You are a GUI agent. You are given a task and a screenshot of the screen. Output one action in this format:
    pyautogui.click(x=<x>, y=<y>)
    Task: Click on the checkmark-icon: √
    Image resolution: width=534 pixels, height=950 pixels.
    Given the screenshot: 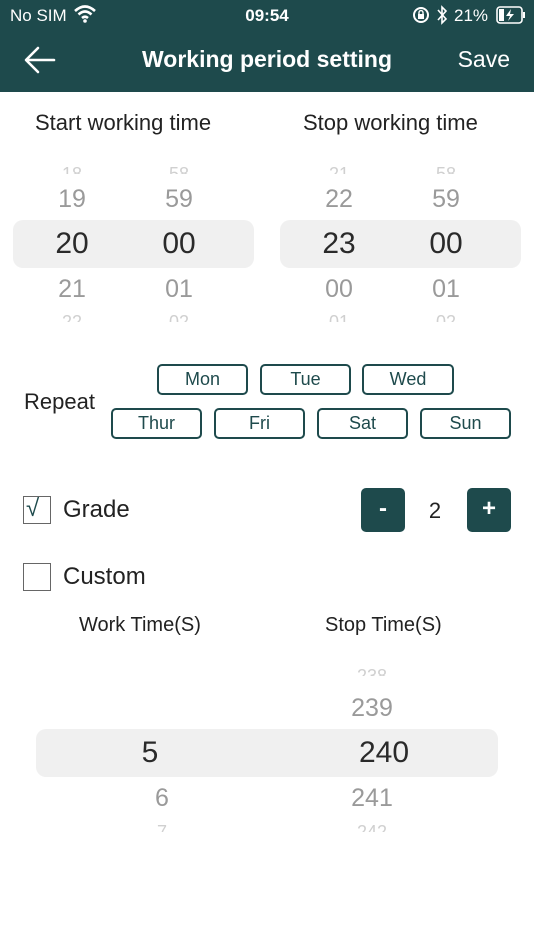 What is the action you would take?
    pyautogui.click(x=33, y=508)
    